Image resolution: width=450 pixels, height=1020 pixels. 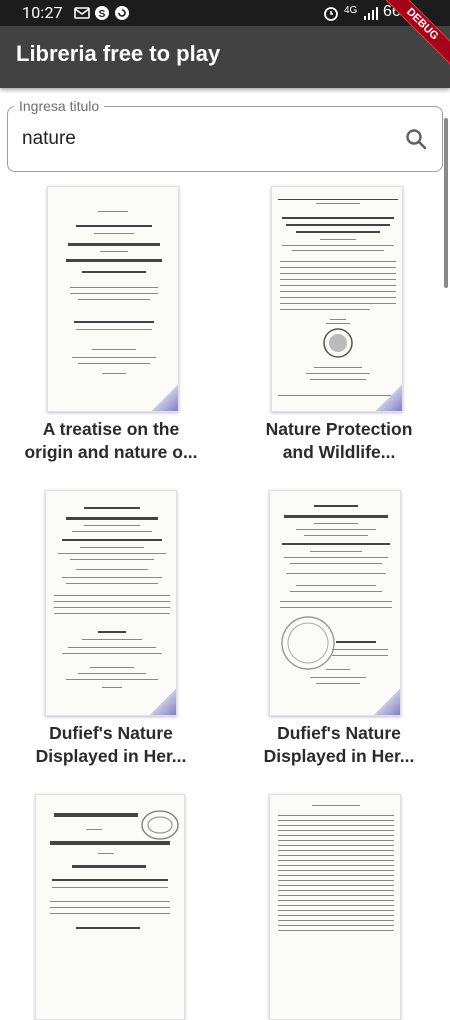 What do you see at coordinates (371, 13) in the screenshot?
I see `signal-icon` at bounding box center [371, 13].